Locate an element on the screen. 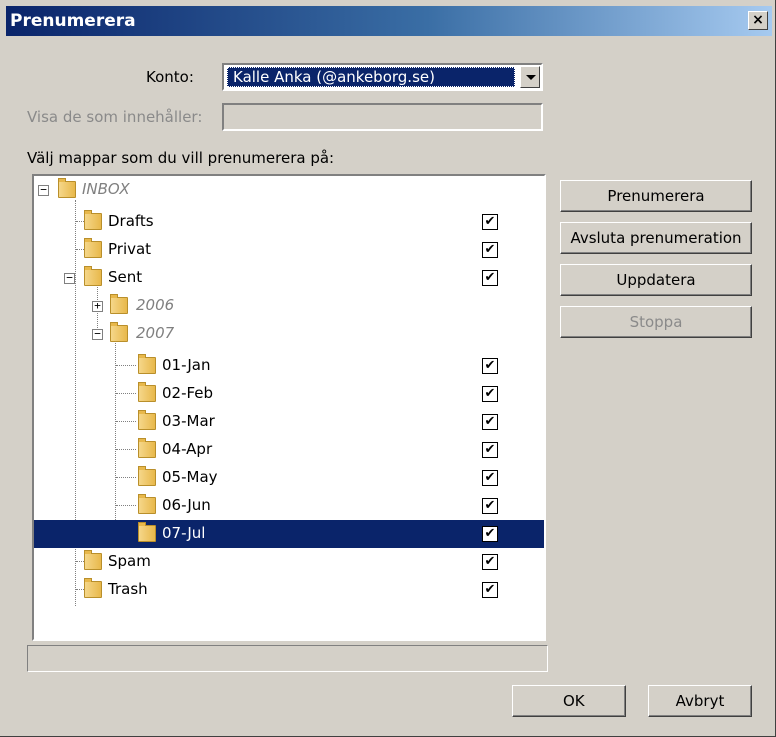 The width and height of the screenshot is (776, 737). subscribe-button: Prenumerera is located at coordinates (656, 196).